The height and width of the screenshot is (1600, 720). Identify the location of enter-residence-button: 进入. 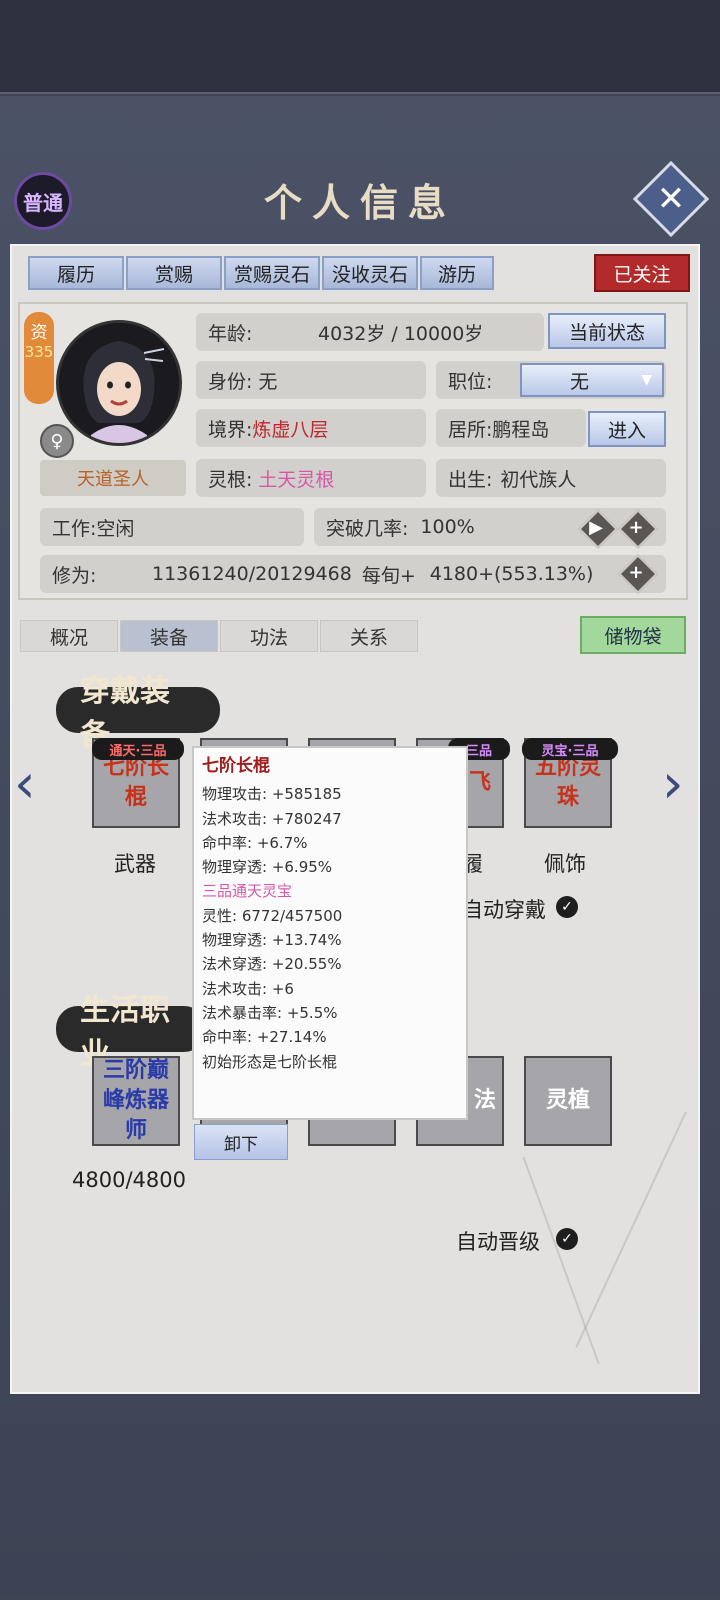
(627, 429).